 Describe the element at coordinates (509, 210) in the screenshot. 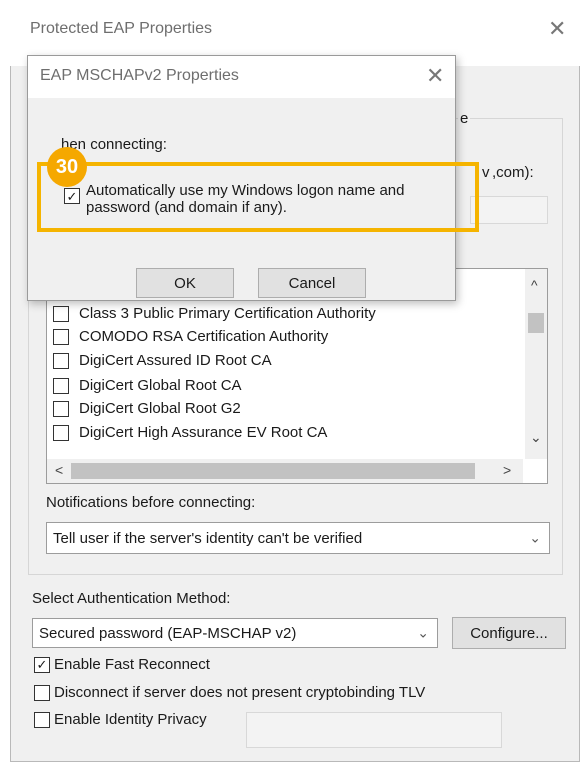

I see `servers-input` at that location.